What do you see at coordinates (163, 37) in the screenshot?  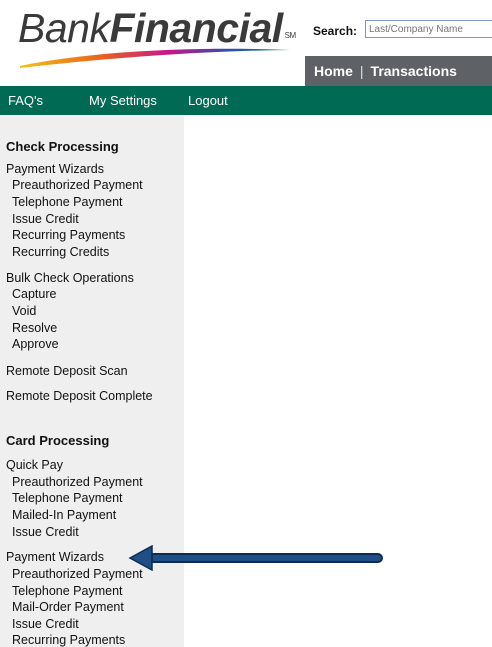 I see `bankfinancial-logo: BankFinancial SM` at bounding box center [163, 37].